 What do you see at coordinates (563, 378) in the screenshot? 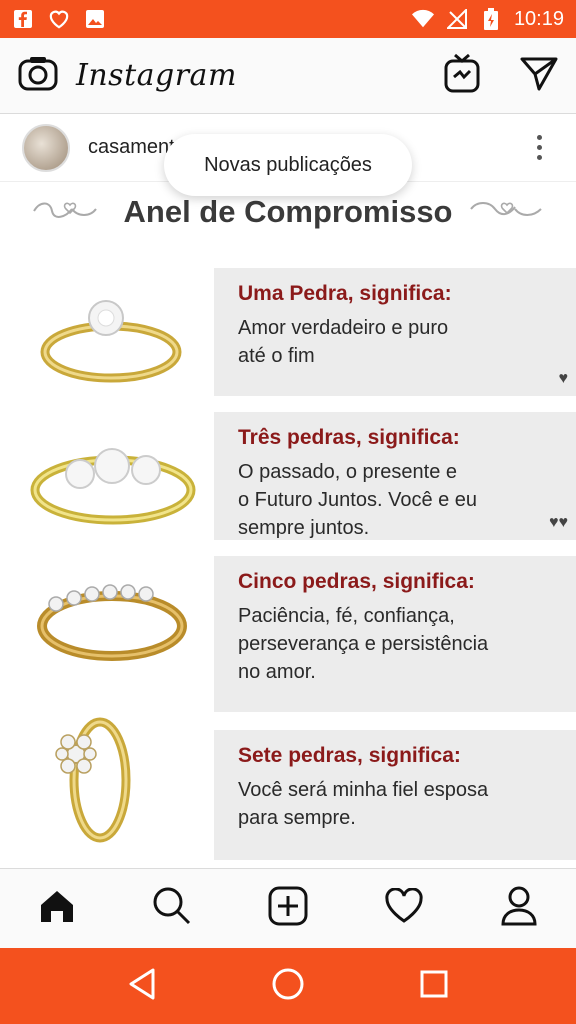
I see `heart-ornament-icon: ♥` at bounding box center [563, 378].